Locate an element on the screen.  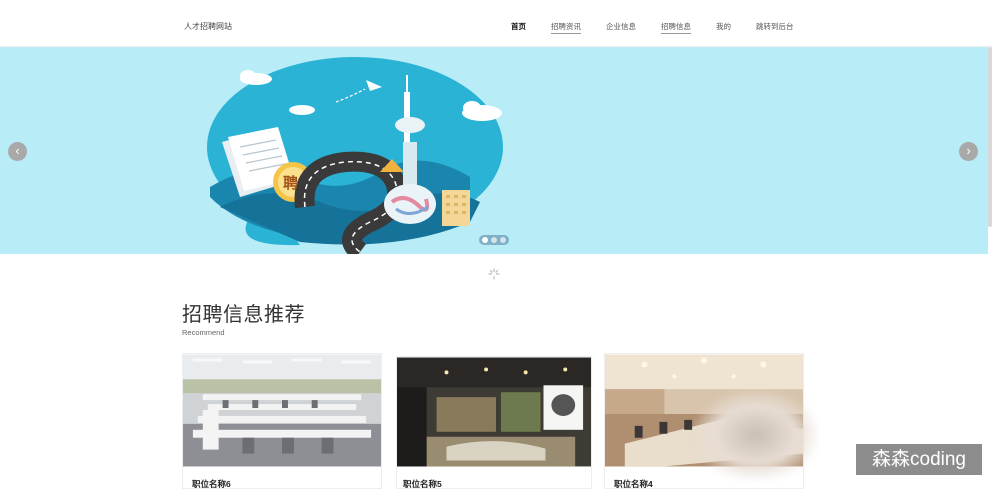
page-scrollbar is located at coordinates (990, 137).